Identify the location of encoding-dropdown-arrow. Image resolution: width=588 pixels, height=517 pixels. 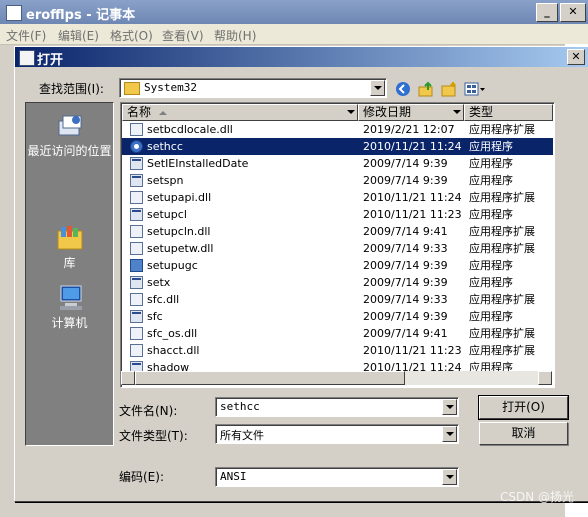
(449, 477).